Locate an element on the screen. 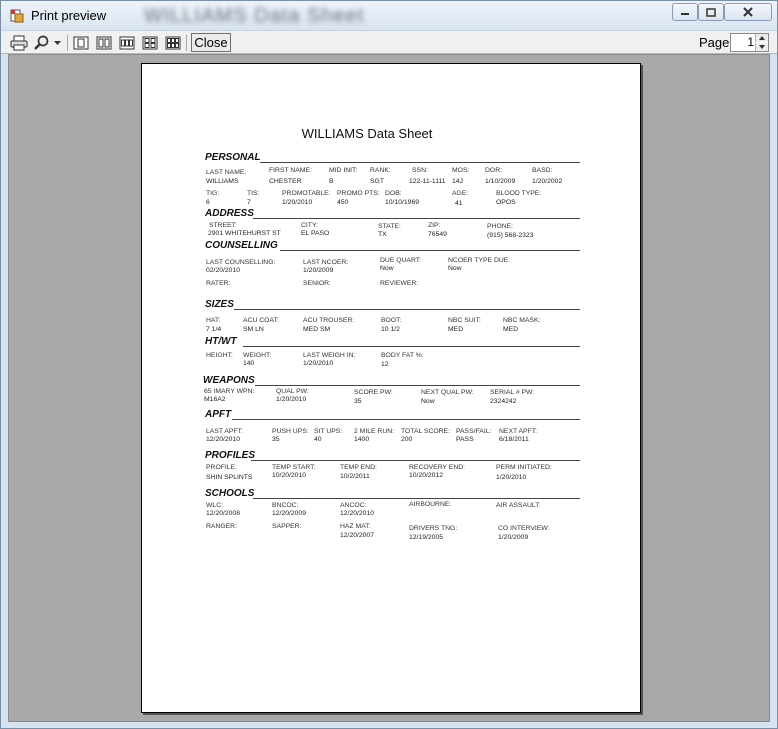 This screenshot has height=729, width=778. three-pages-icon is located at coordinates (127, 43).